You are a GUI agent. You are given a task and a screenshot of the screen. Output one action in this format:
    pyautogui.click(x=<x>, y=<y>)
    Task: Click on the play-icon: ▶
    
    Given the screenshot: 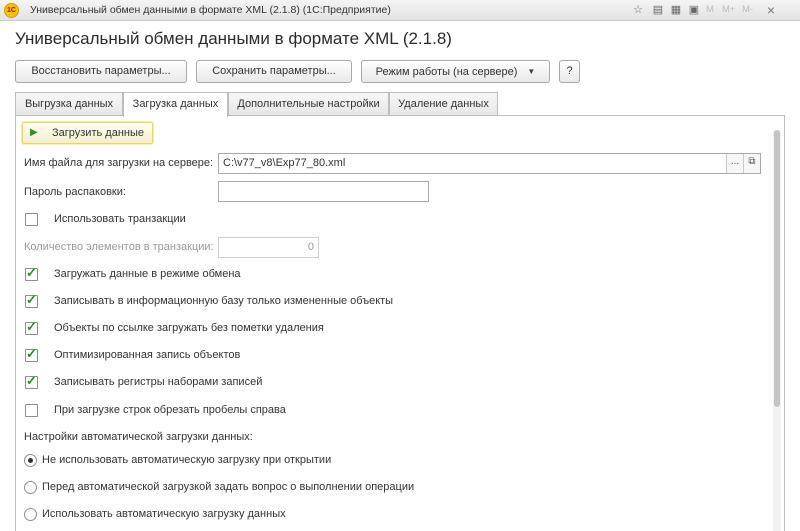 What is the action you would take?
    pyautogui.click(x=34, y=132)
    